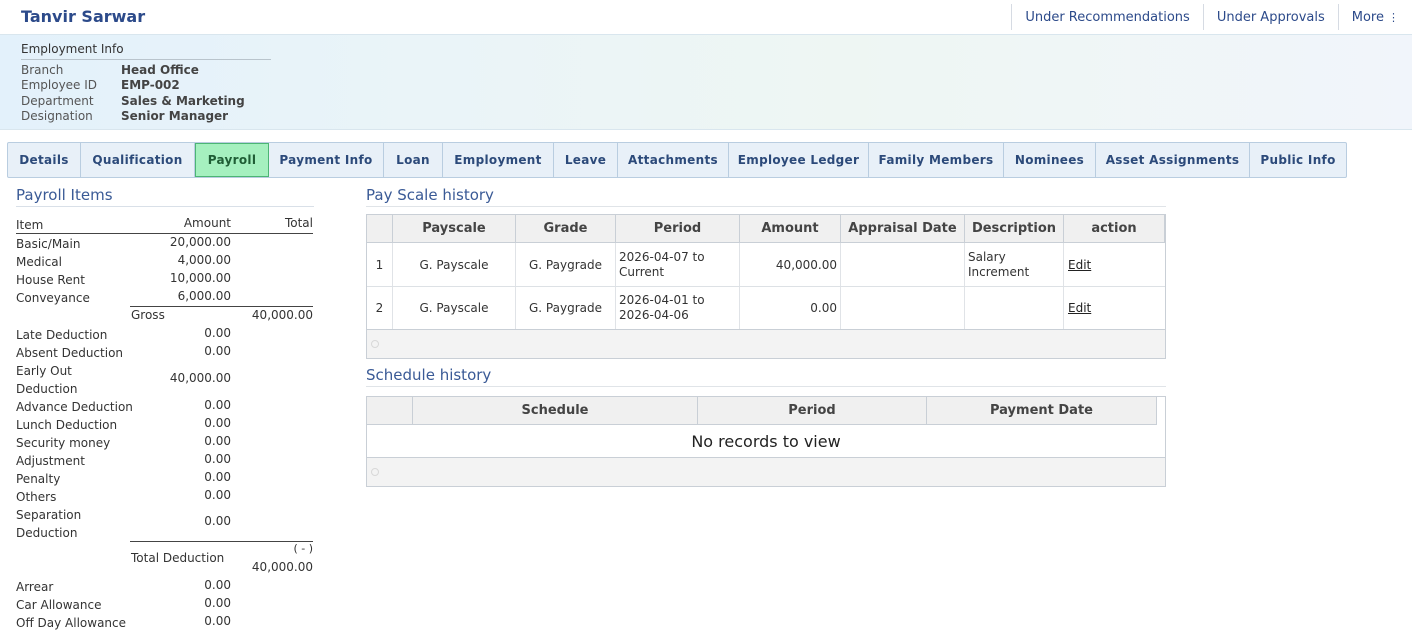 The height and width of the screenshot is (632, 1412). I want to click on info-row-department: Department Sales & Marketing, so click(133, 101).